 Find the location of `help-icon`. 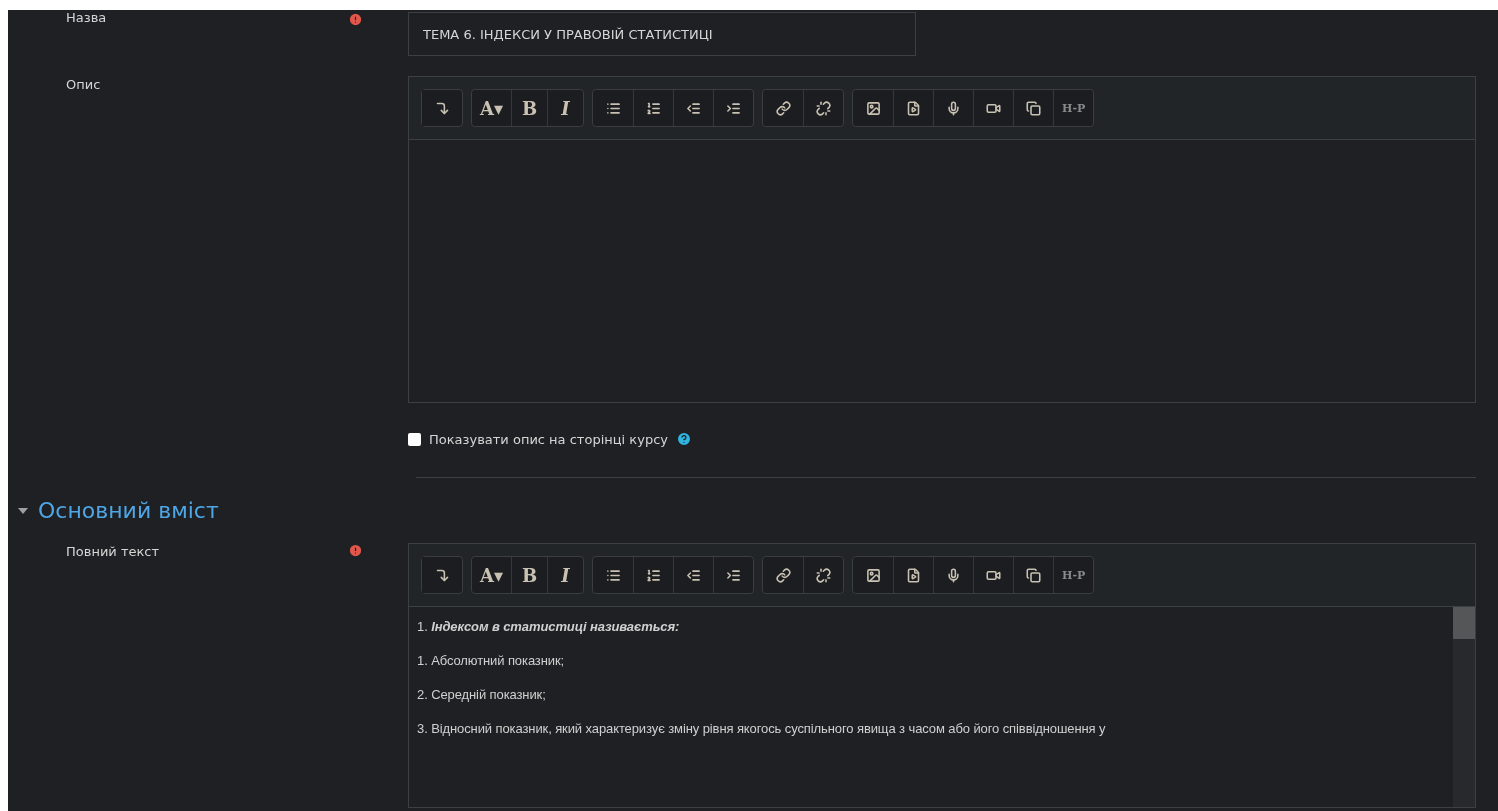

help-icon is located at coordinates (684, 439).